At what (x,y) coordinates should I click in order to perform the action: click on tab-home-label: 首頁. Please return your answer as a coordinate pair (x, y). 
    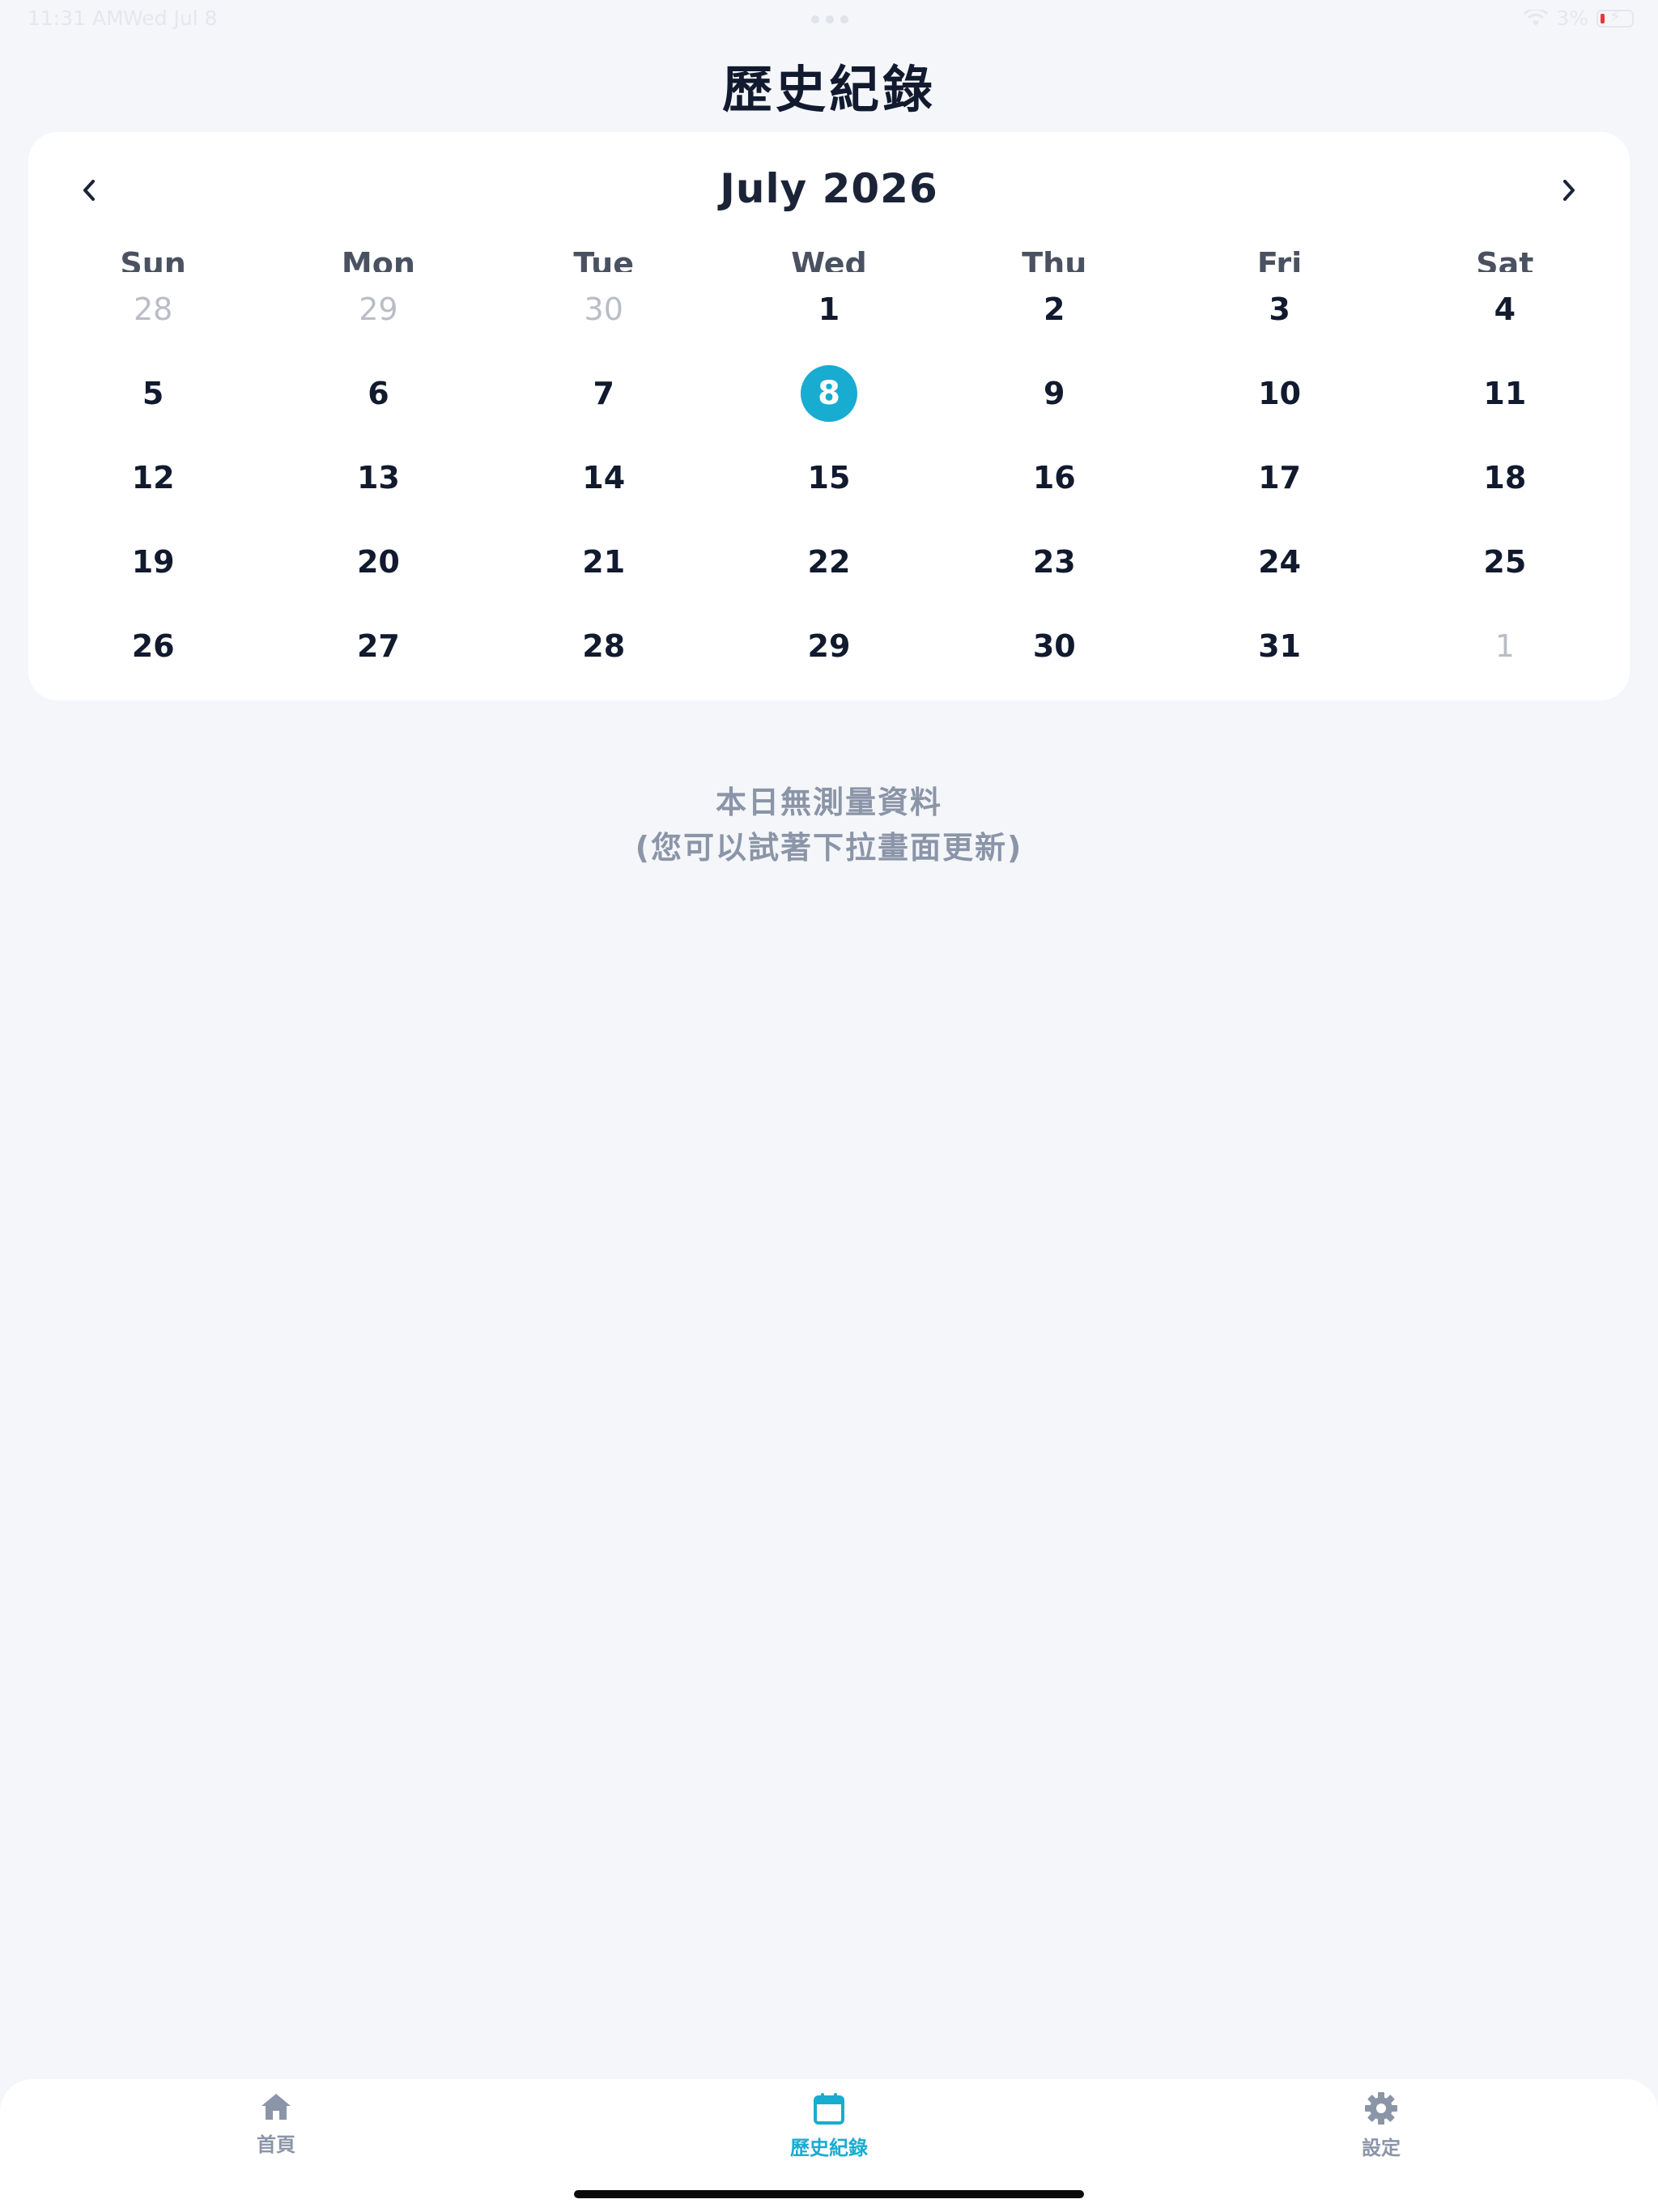
    Looking at the image, I should click on (276, 2145).